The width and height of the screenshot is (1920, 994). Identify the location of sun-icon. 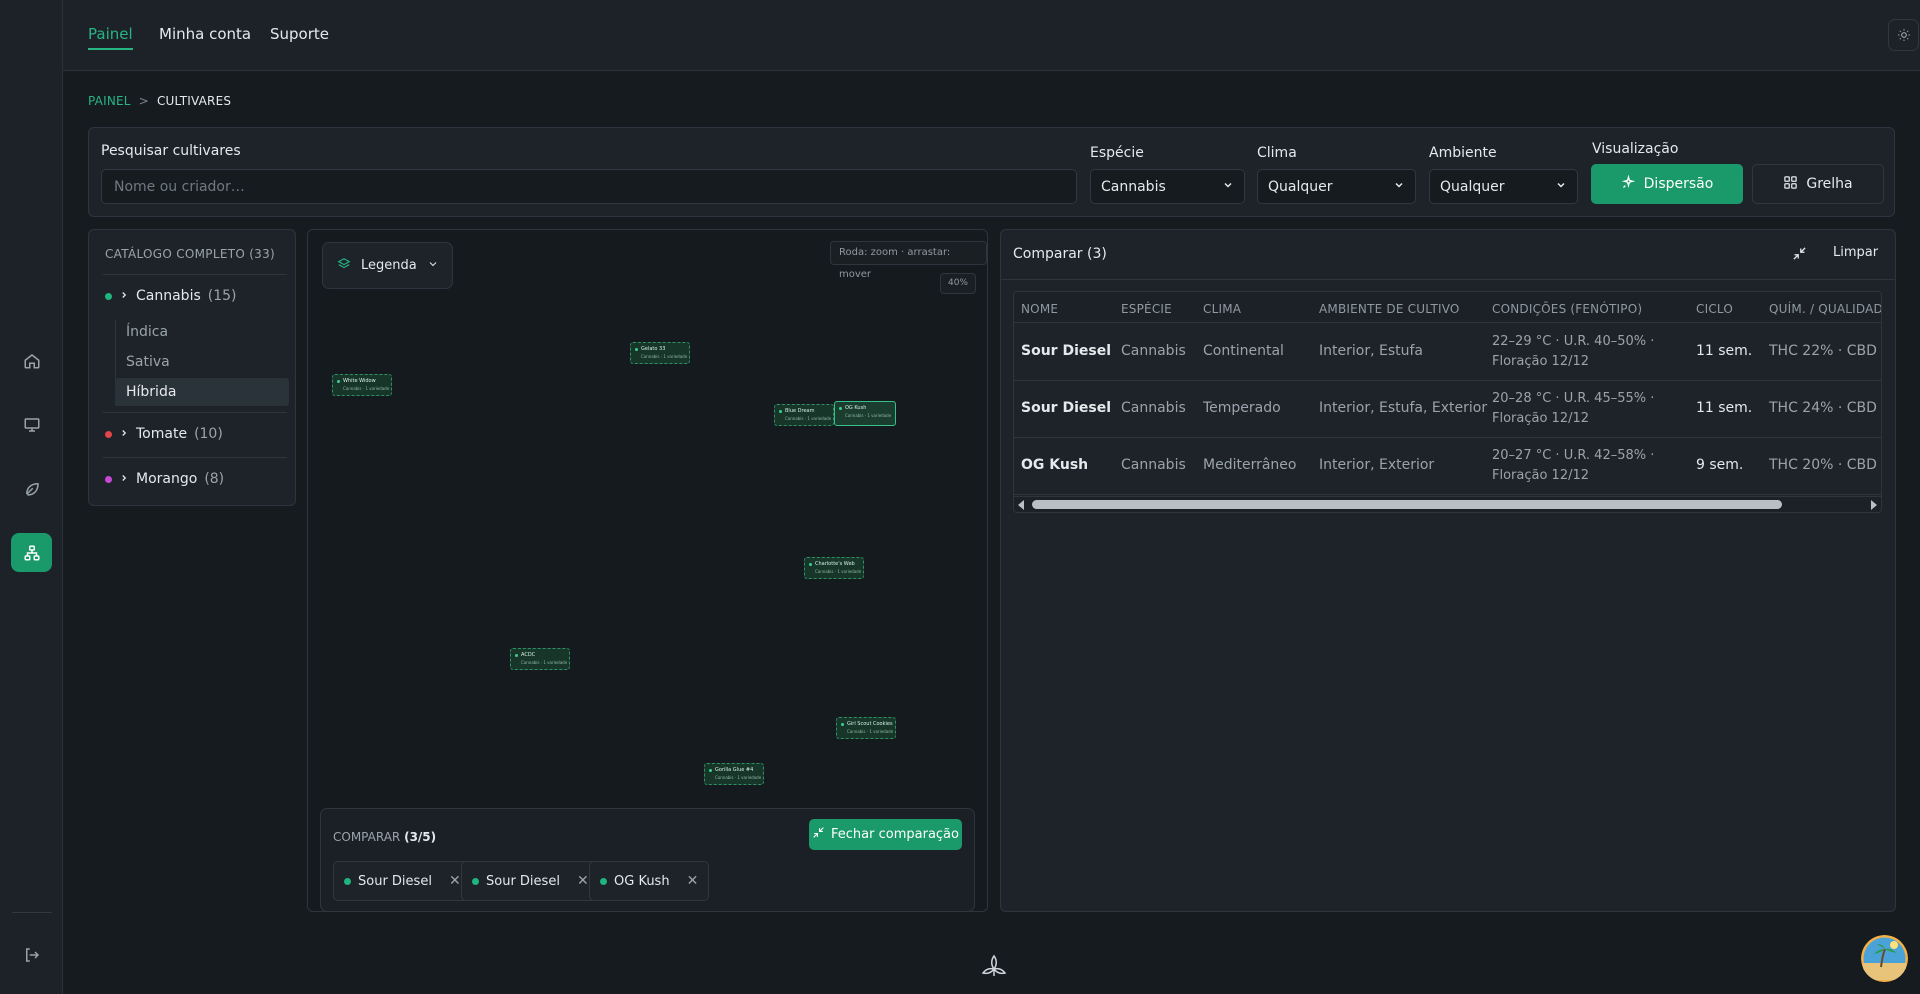
(1903, 35).